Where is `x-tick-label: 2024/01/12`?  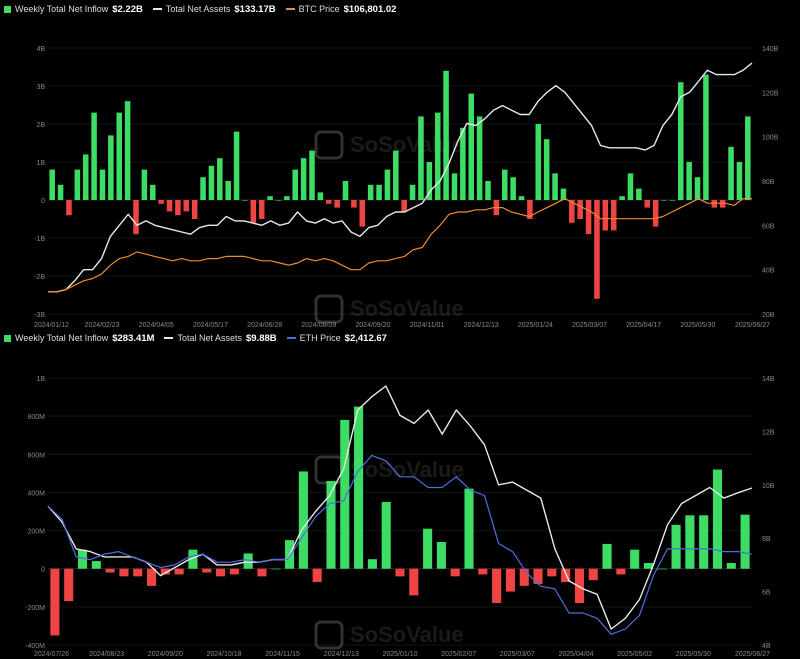 x-tick-label: 2024/01/12 is located at coordinates (51, 325).